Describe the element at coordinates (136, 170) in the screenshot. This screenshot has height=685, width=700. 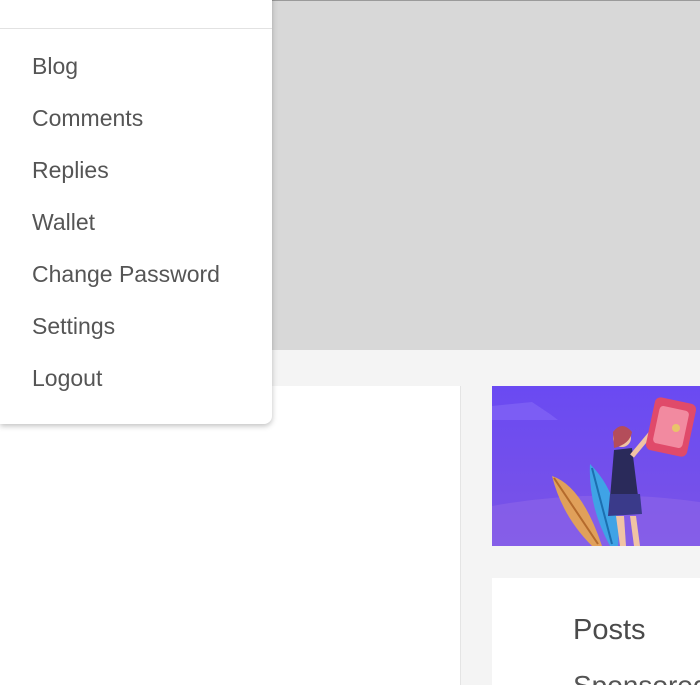
I see `menu-item-replies: Replies` at that location.